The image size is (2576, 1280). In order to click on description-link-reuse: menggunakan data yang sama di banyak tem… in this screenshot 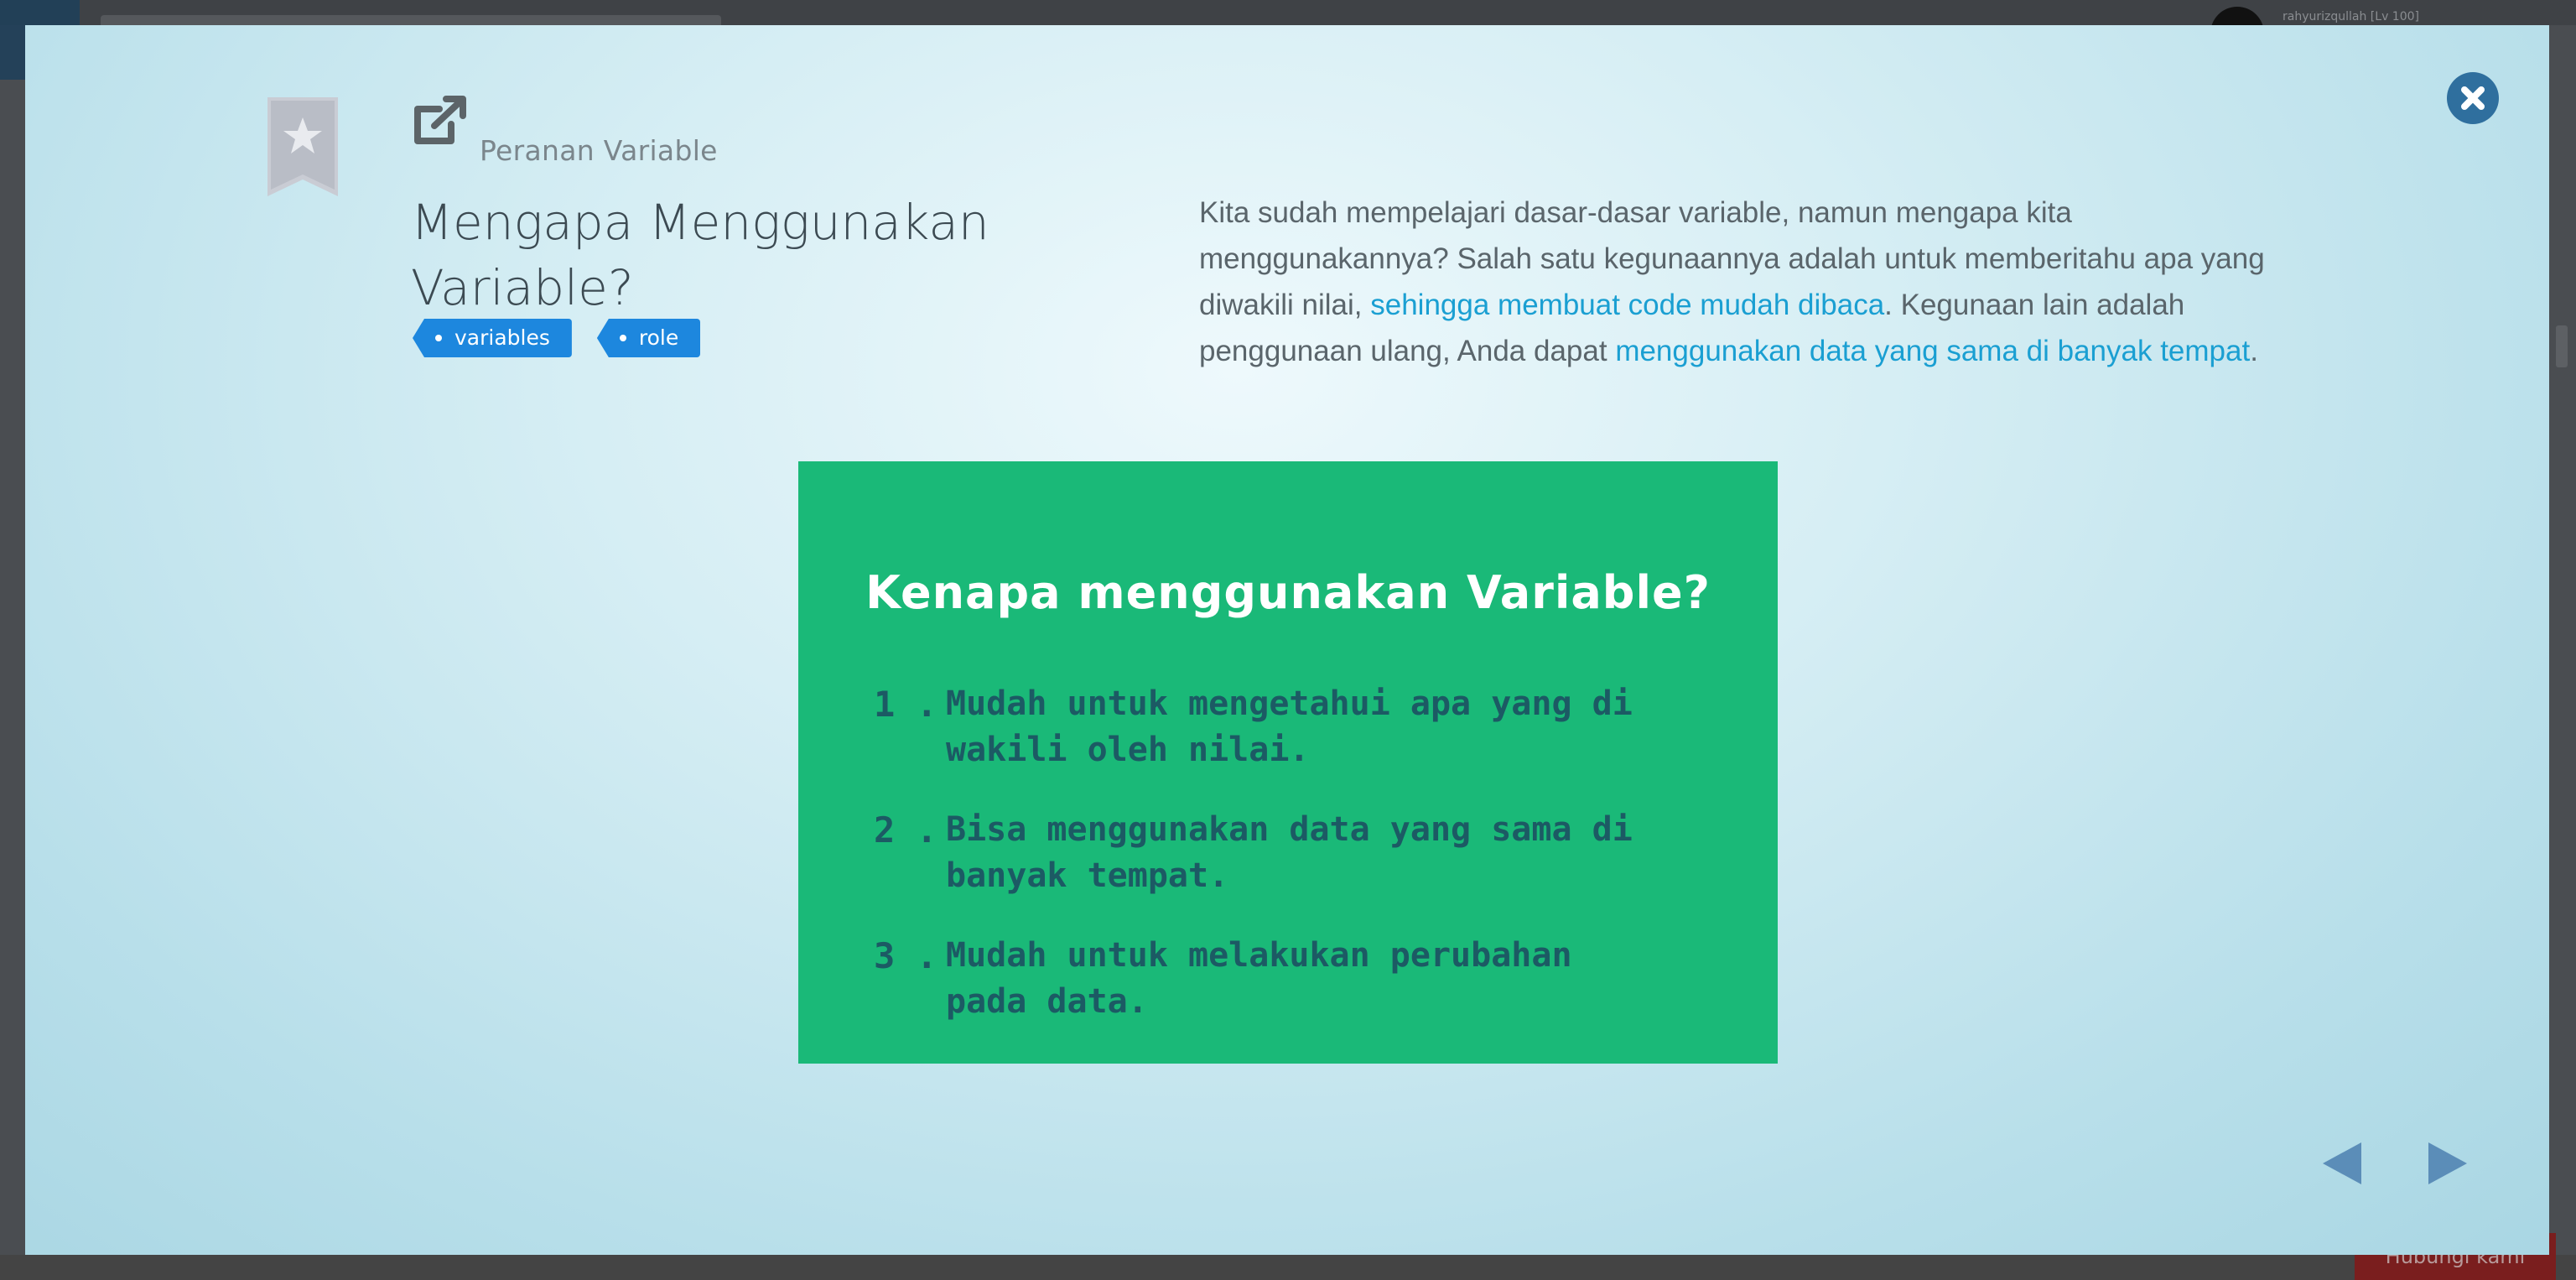, I will do `click(1932, 351)`.